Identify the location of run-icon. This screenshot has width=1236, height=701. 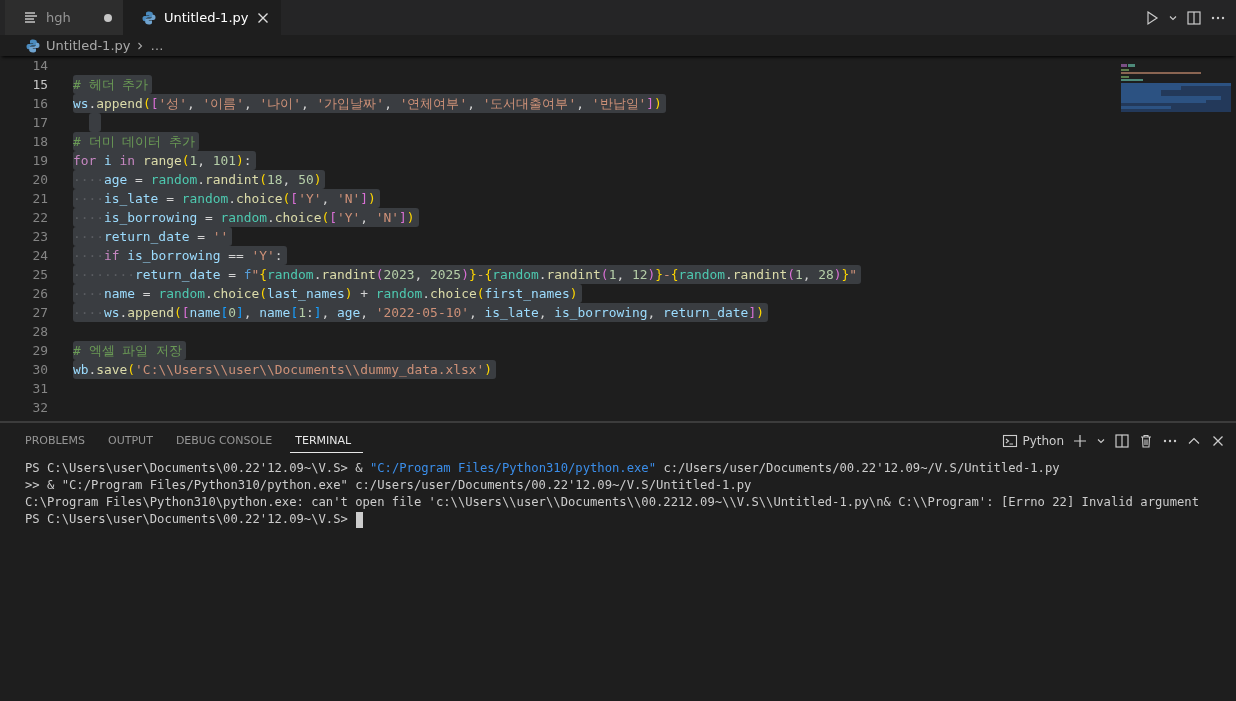
(1152, 17).